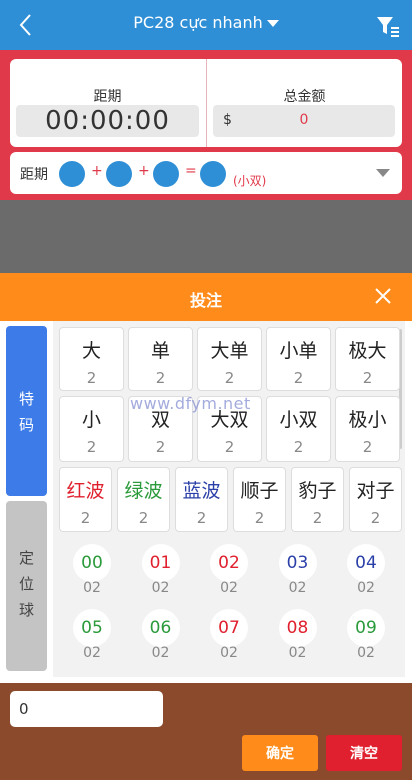 This screenshot has width=412, height=780. What do you see at coordinates (297, 563) in the screenshot?
I see `number-ball-label: 03` at bounding box center [297, 563].